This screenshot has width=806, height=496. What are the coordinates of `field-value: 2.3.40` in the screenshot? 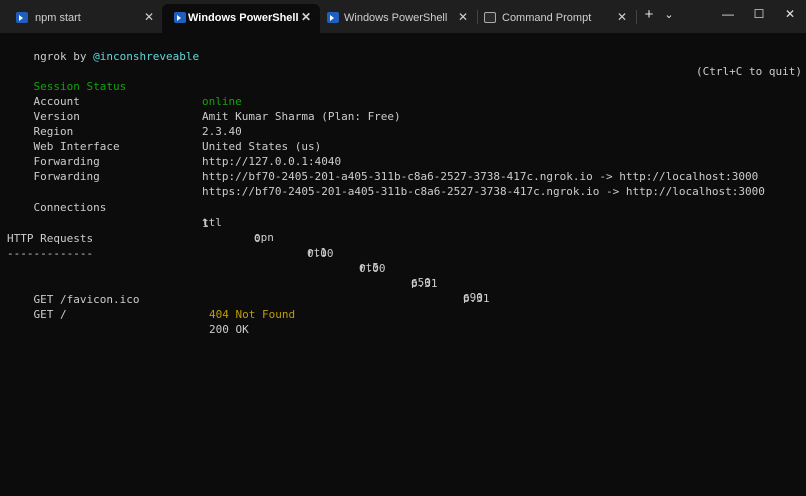 It's located at (222, 131).